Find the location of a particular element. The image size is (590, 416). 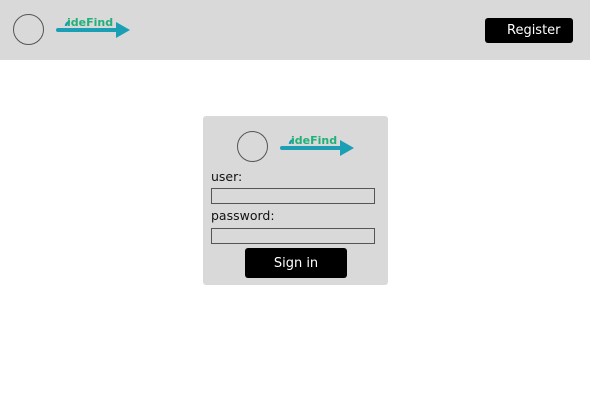

user-label: user: is located at coordinates (227, 176).